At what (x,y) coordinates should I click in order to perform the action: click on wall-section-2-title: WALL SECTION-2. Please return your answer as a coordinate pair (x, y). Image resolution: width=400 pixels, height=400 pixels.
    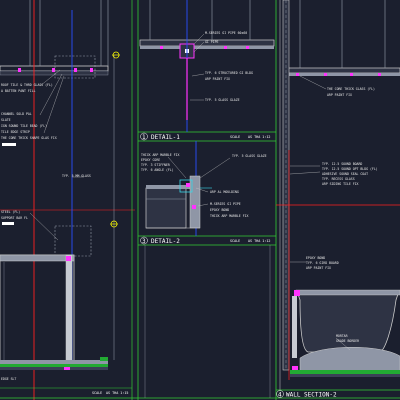
    Looking at the image, I should click on (311, 395).